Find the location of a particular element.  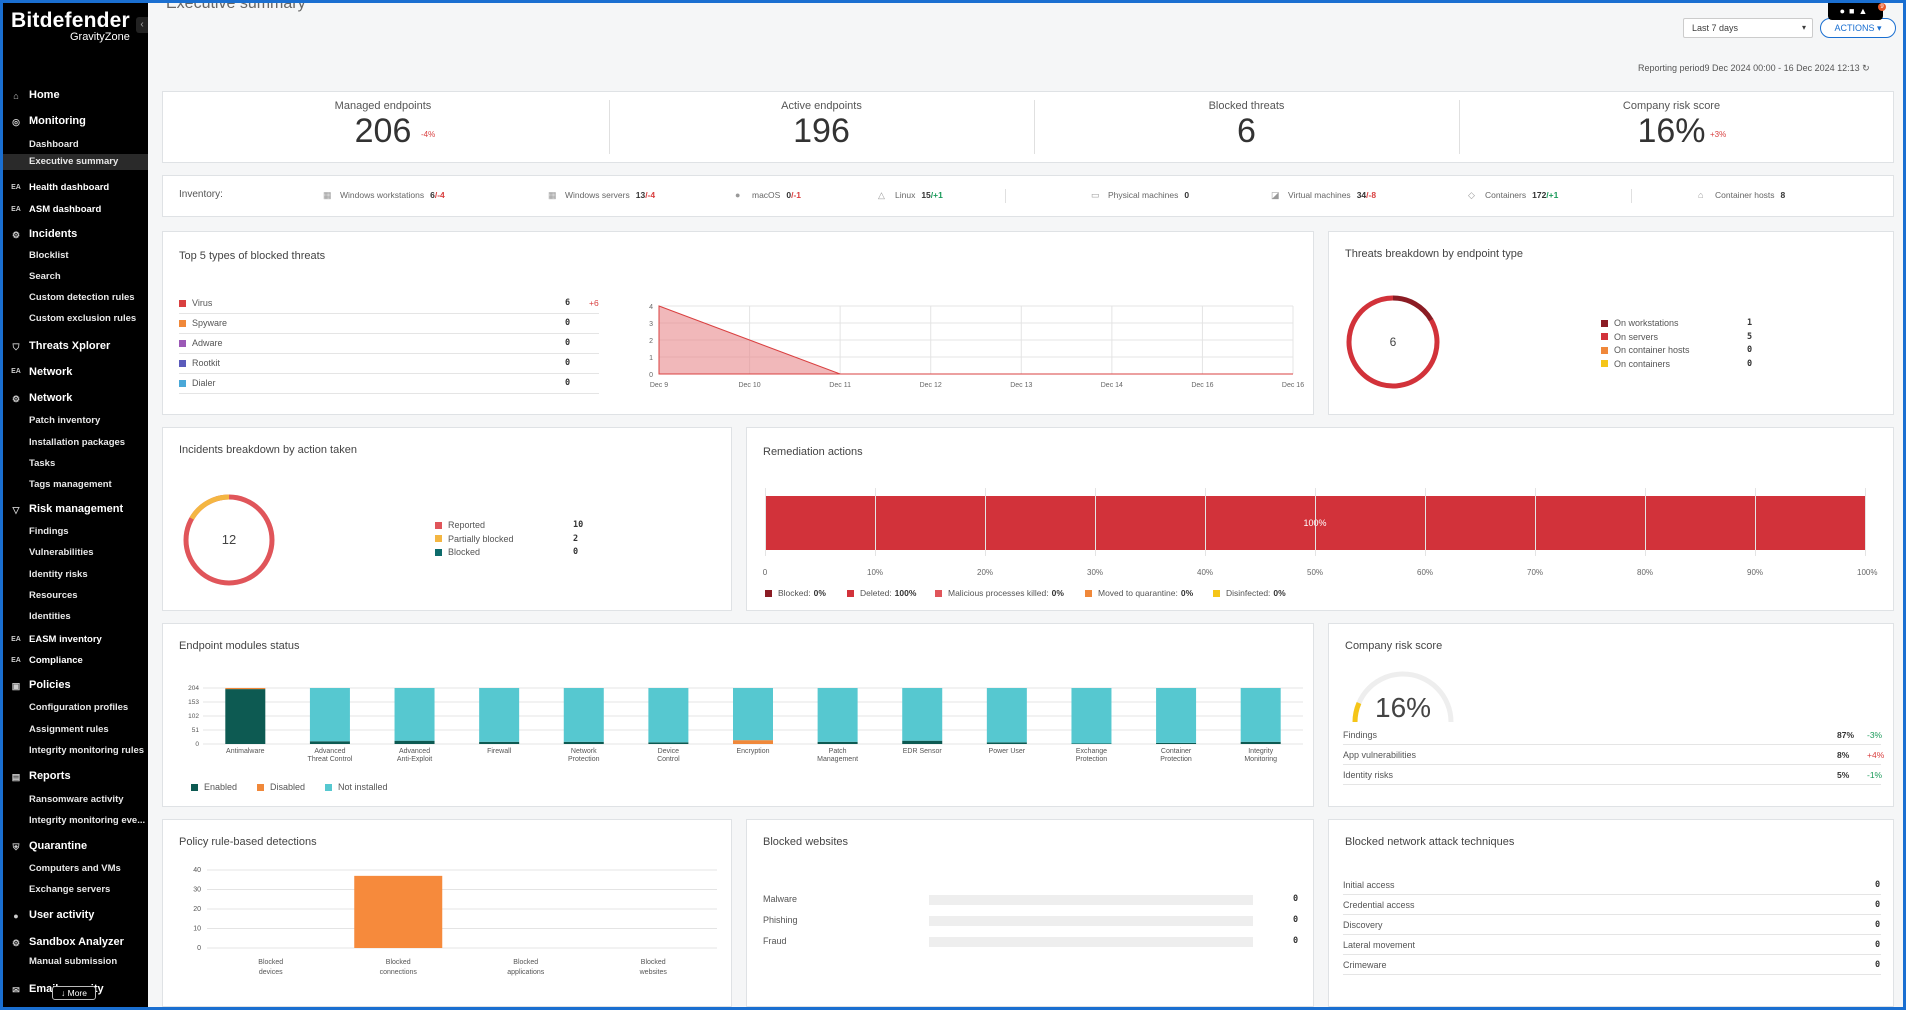

inventory-item: ◪ Virtual machines 34/-8 is located at coordinates (1323, 195).